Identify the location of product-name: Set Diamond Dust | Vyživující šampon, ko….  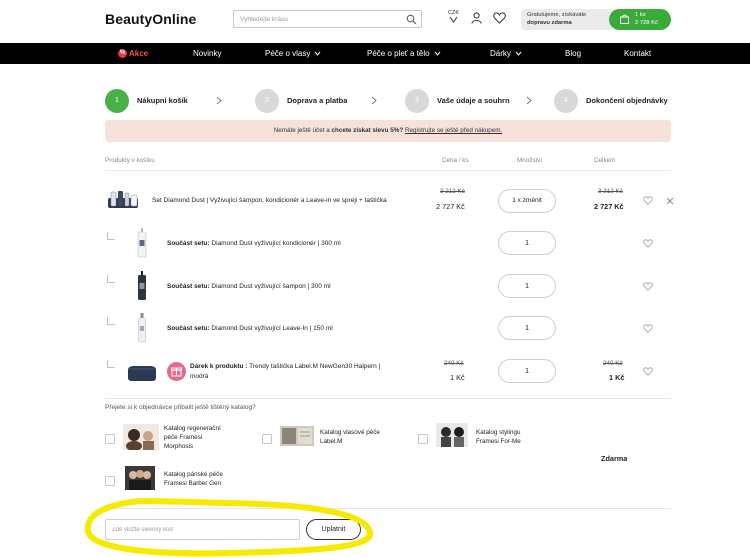
(269, 201).